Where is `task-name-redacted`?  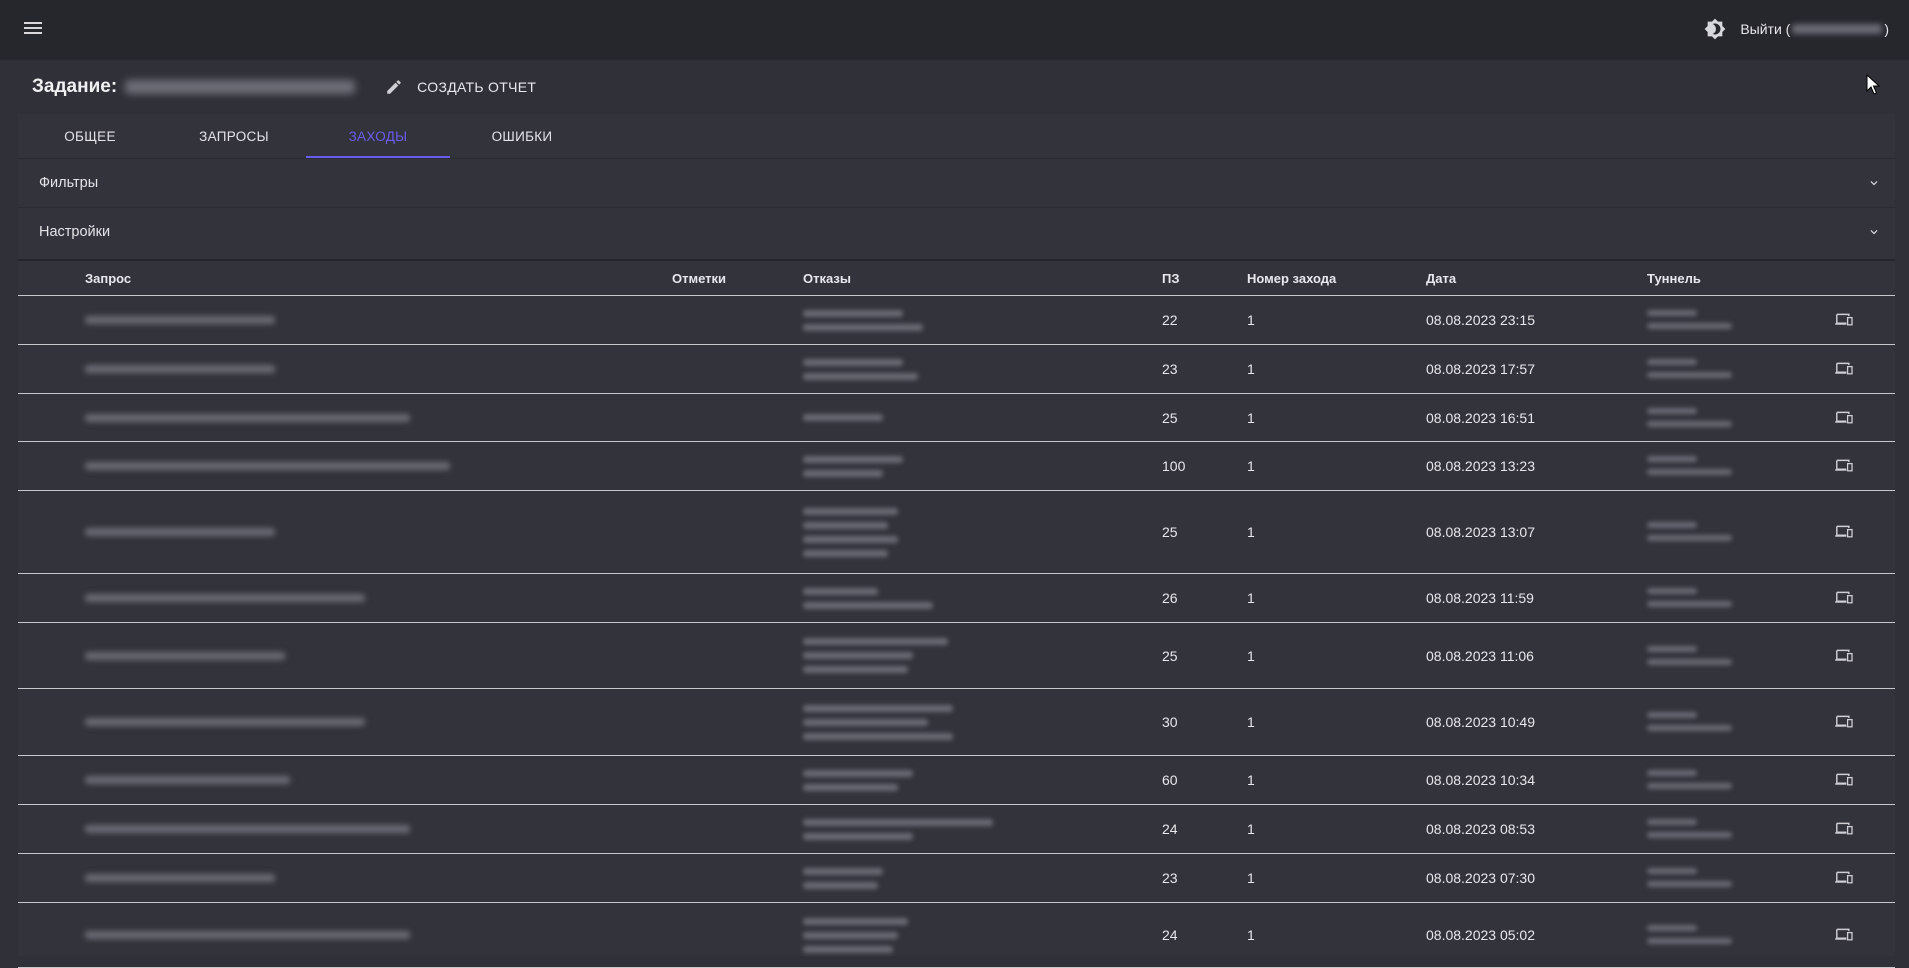
task-name-redacted is located at coordinates (240, 87).